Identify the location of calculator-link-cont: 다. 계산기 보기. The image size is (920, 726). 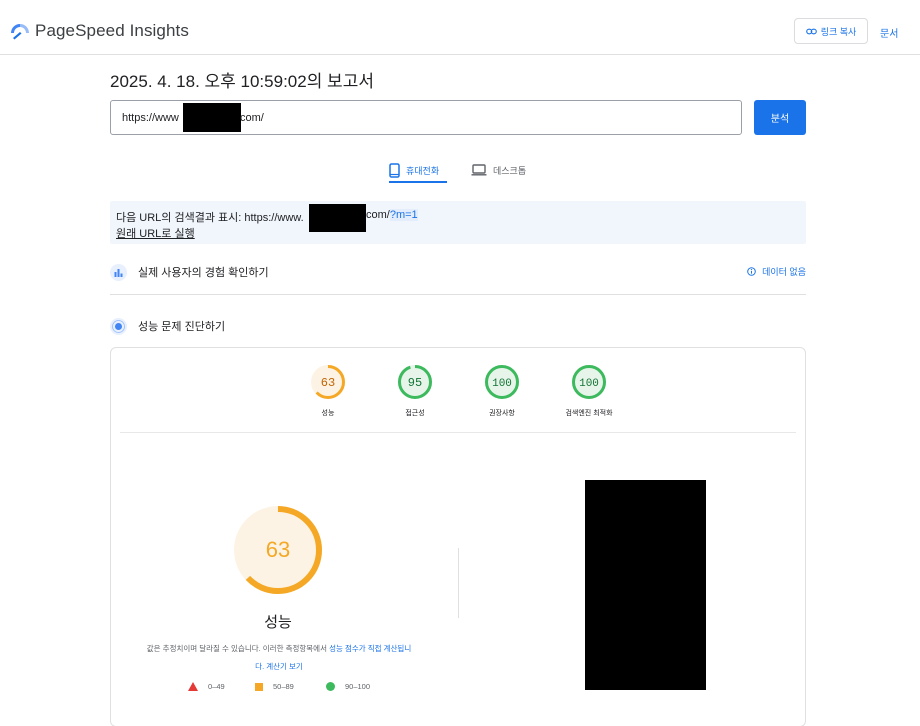
(279, 666).